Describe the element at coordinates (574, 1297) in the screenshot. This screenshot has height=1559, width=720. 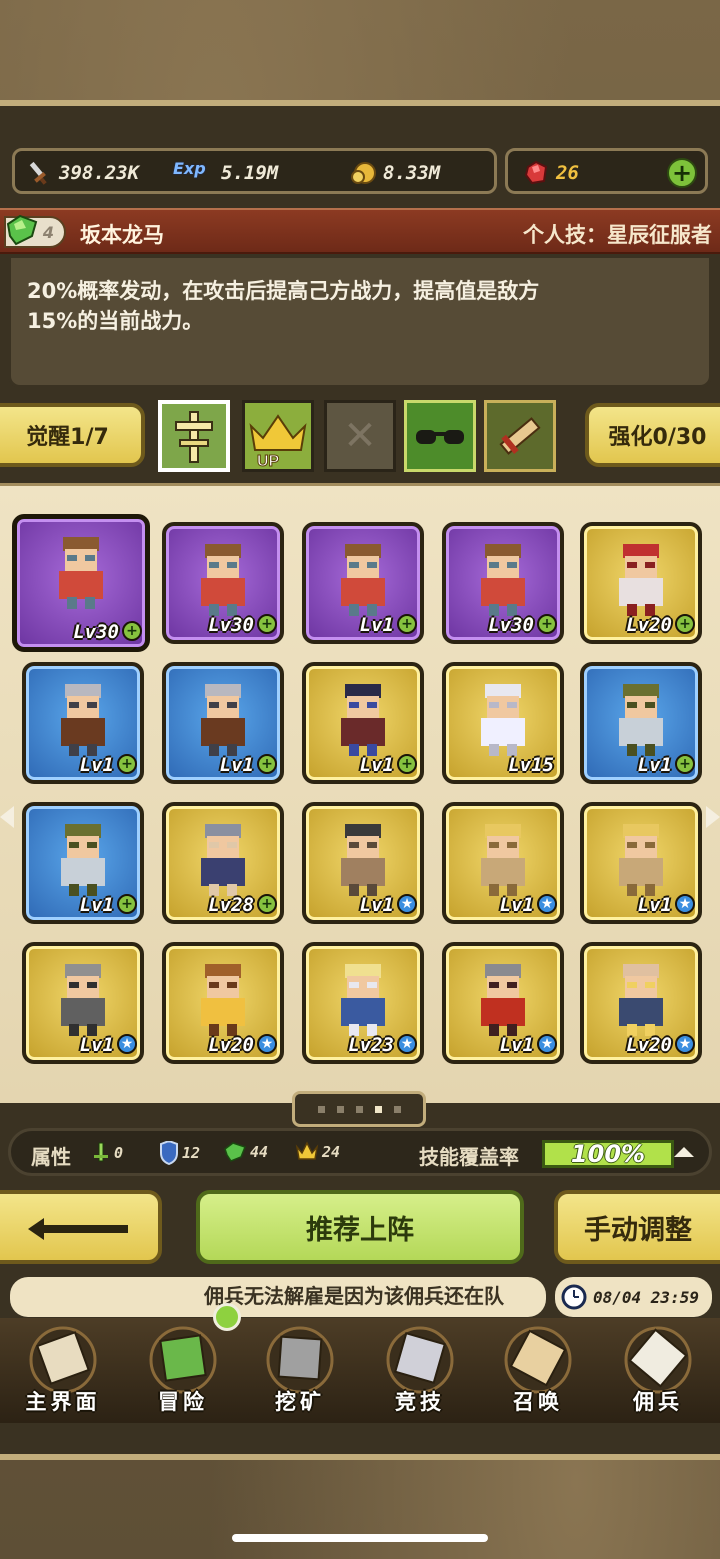
I see `clock-icon` at that location.